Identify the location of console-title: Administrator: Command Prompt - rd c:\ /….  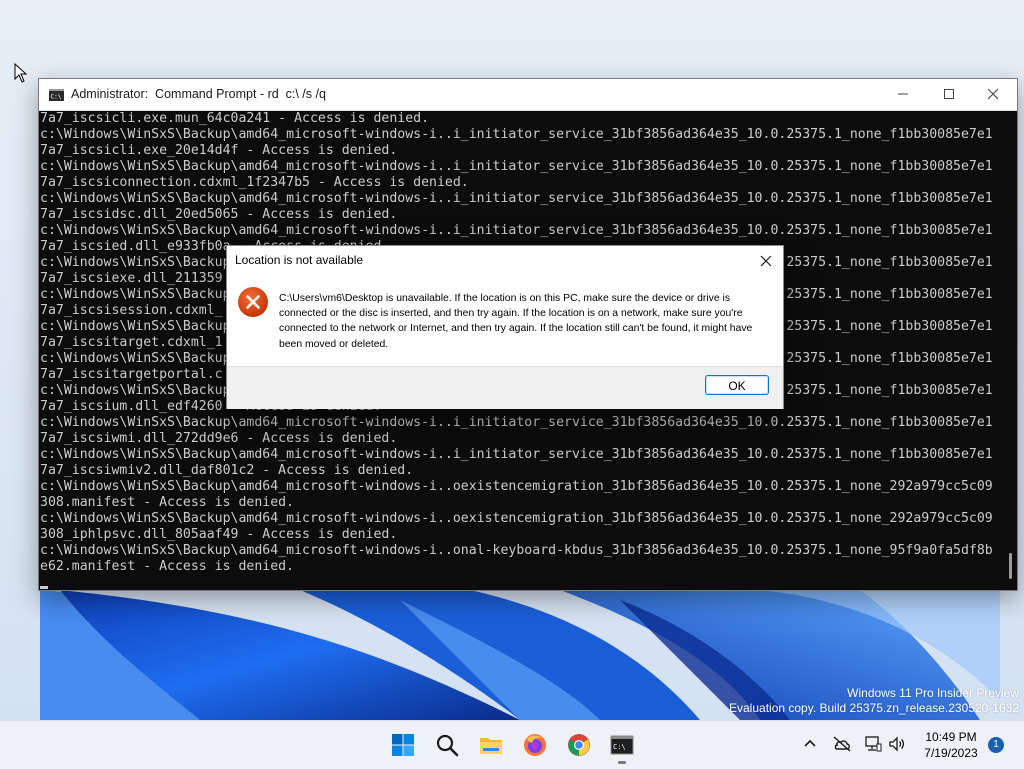
(198, 94).